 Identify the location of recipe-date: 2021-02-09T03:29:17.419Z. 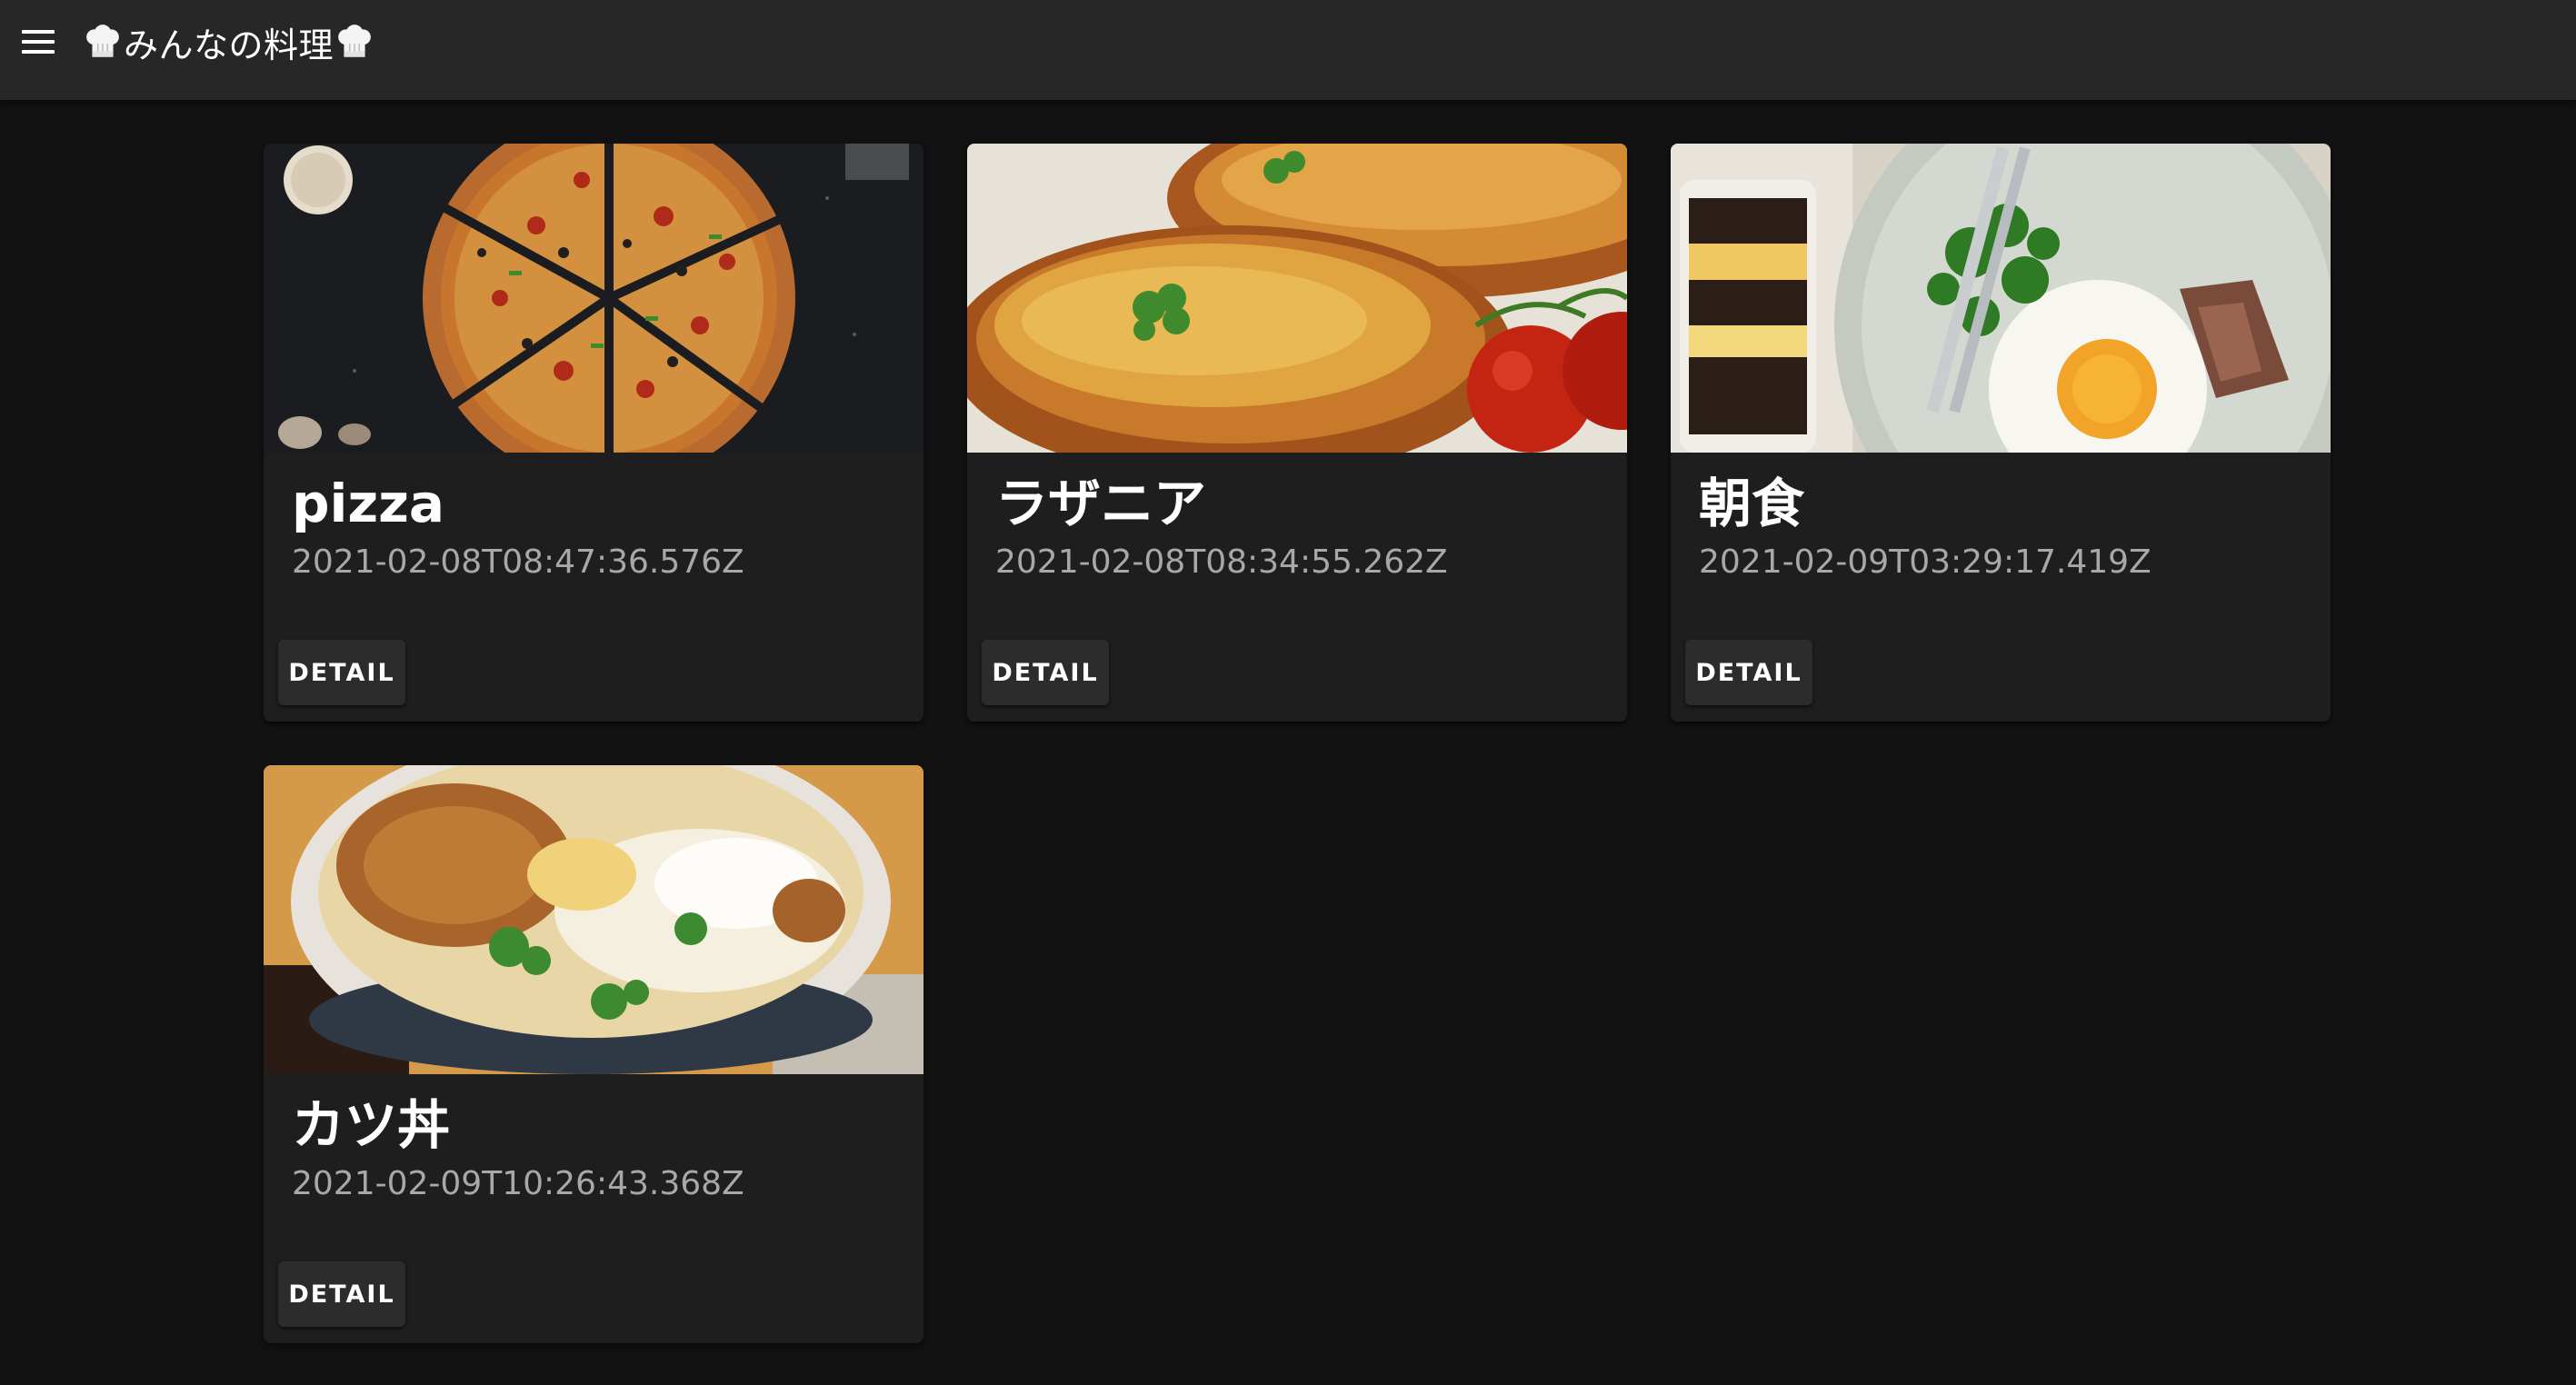
(1925, 562).